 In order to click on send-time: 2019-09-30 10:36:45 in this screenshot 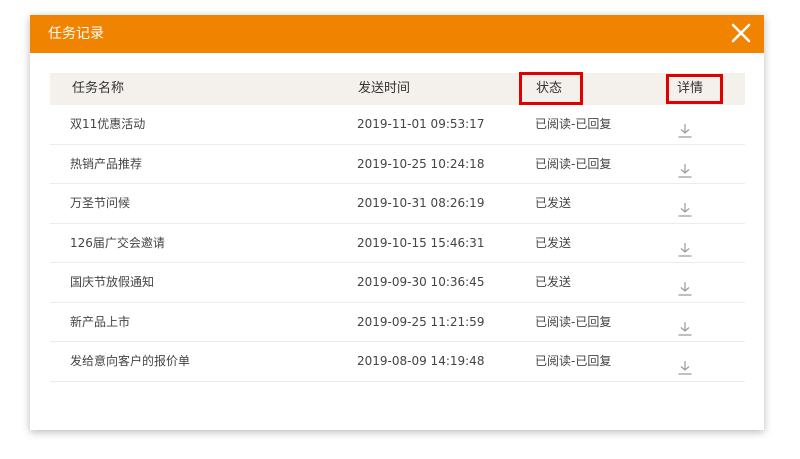, I will do `click(421, 282)`.